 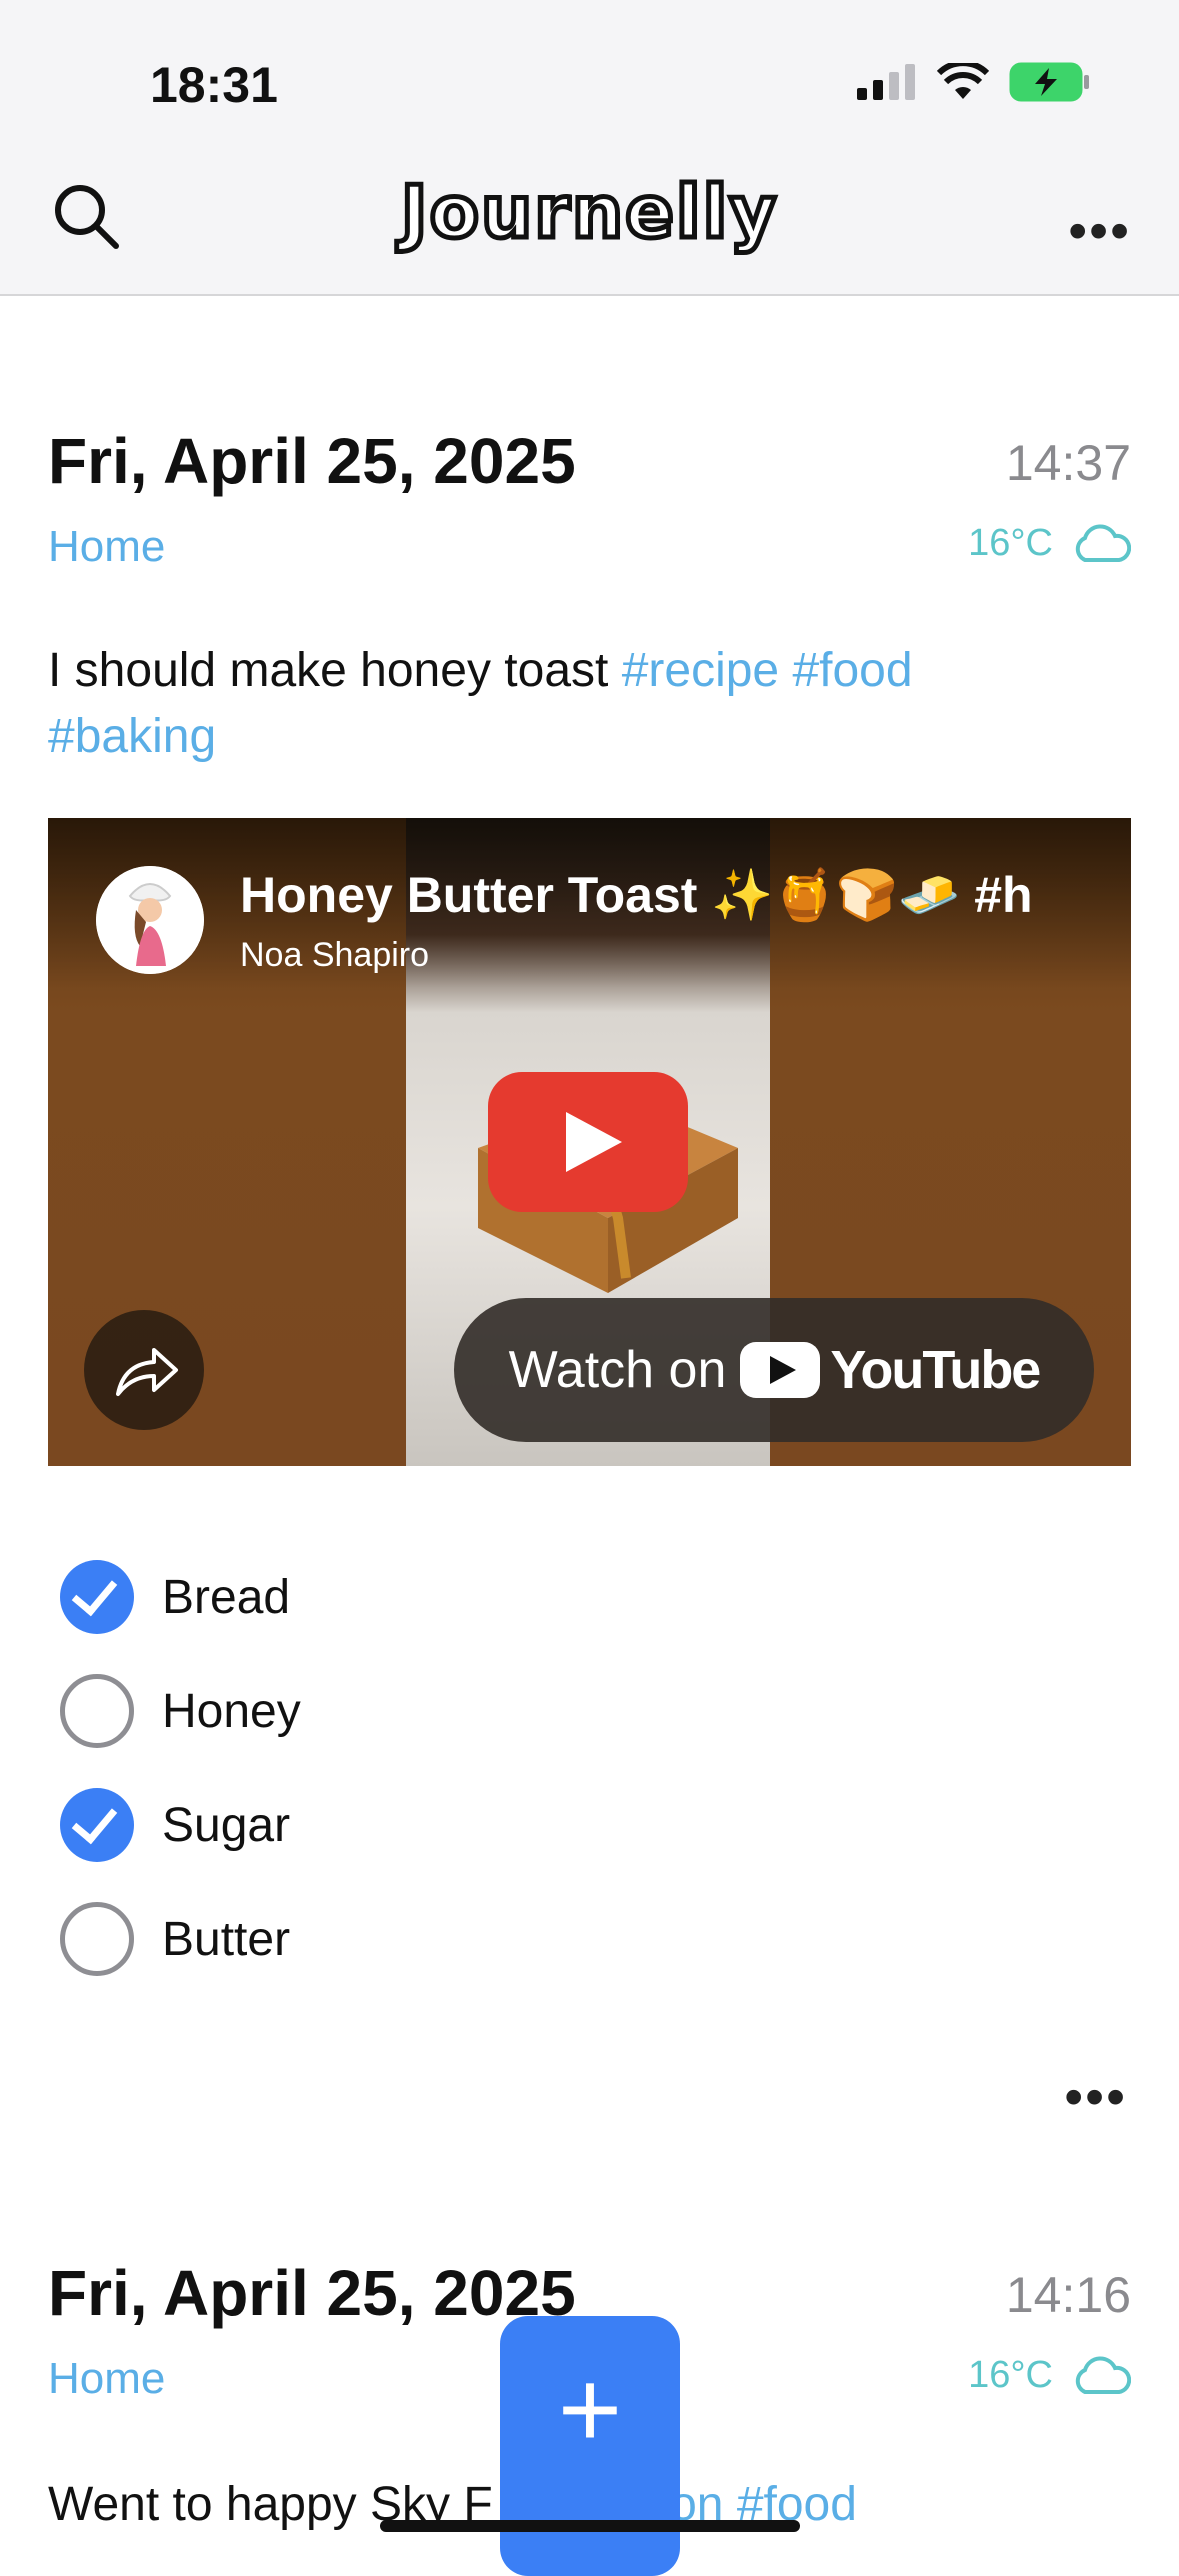 I want to click on youtube-logo: YouTube, so click(x=890, y=1370).